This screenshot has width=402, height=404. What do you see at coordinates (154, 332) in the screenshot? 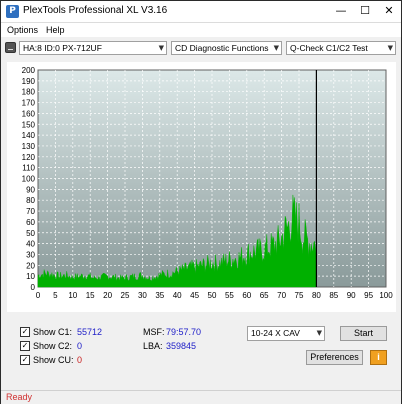
I see `msf-label: MSF:` at bounding box center [154, 332].